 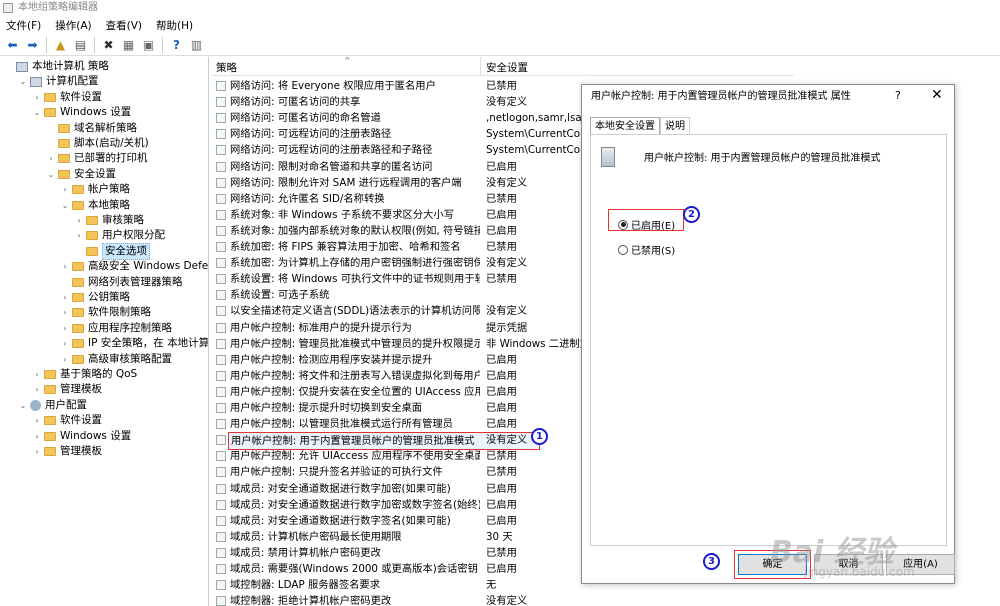 What do you see at coordinates (56, 66) in the screenshot?
I see `tree-item: 本地计算机 策略` at bounding box center [56, 66].